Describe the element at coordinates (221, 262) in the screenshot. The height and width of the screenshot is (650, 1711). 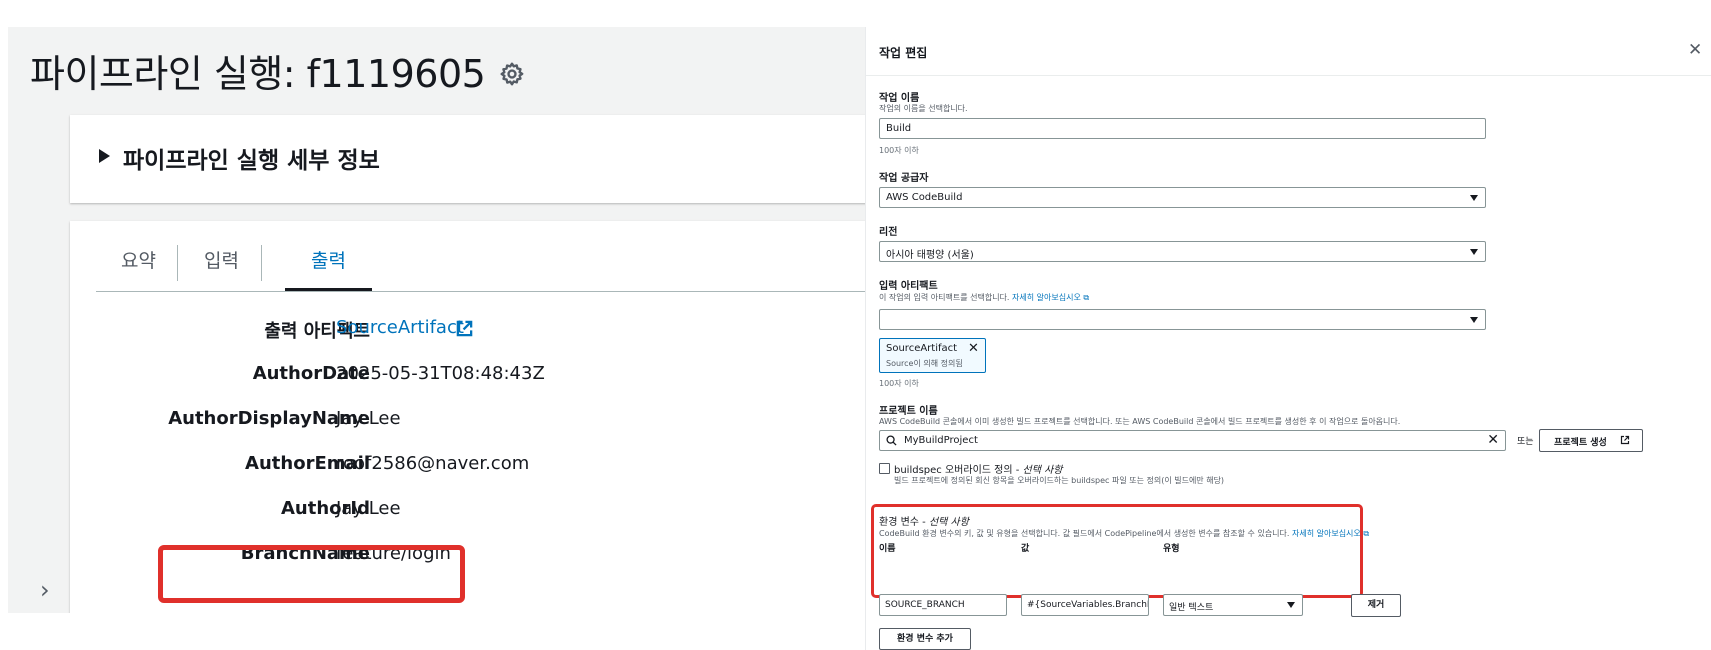
I see `tab-input: 입력` at that location.